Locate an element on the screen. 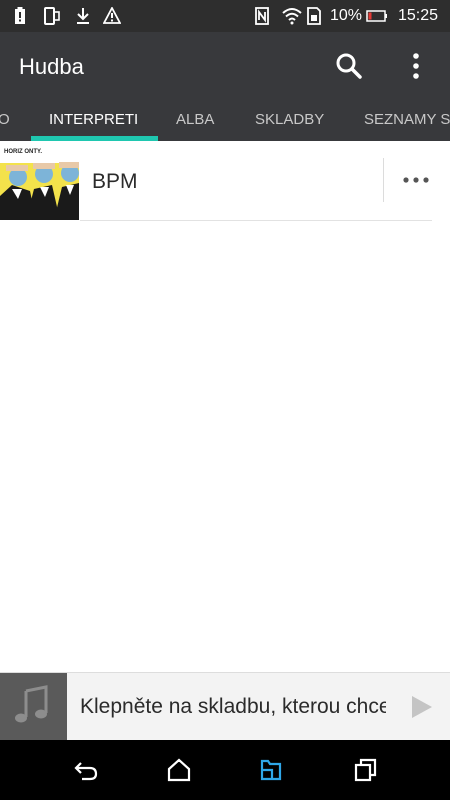 The height and width of the screenshot is (800, 450). home-icon is located at coordinates (179, 770).